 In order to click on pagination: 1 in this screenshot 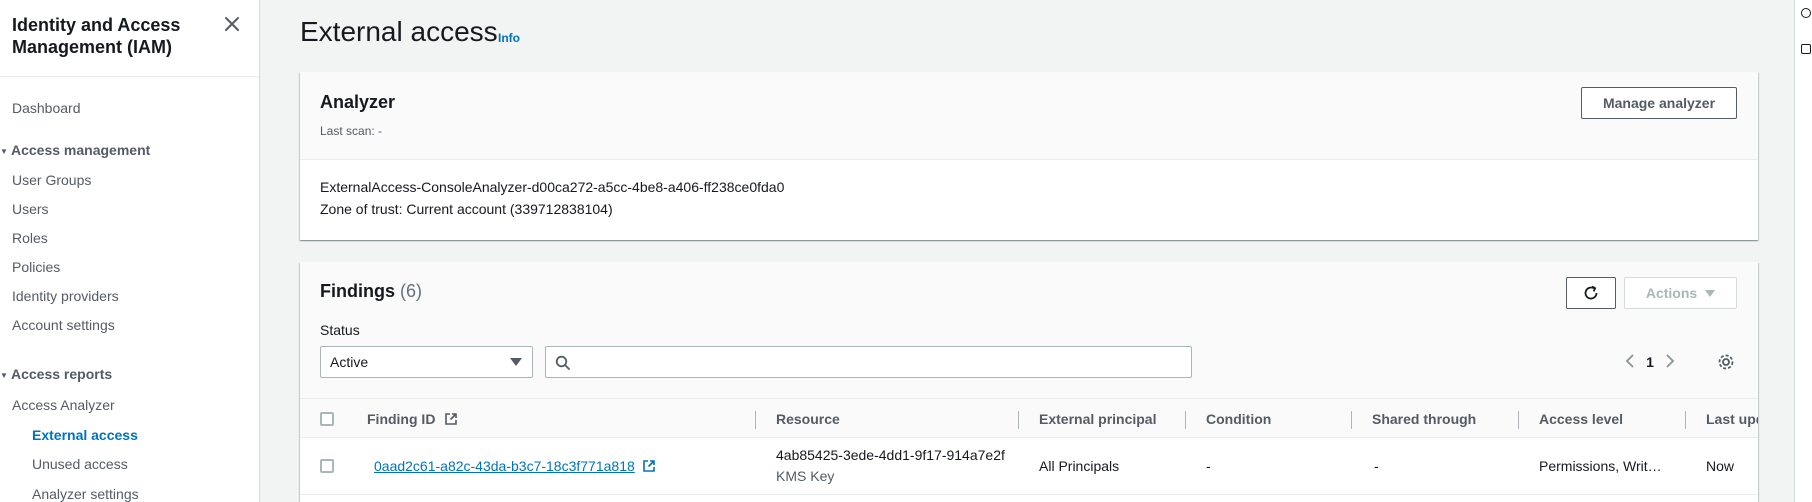, I will do `click(1650, 362)`.